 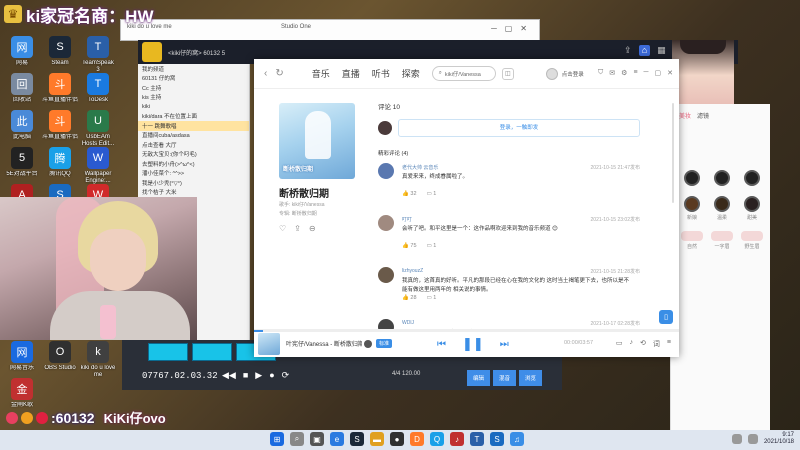 What do you see at coordinates (666, 317) in the screenshot?
I see `feedback-icon: ▯` at bounding box center [666, 317].